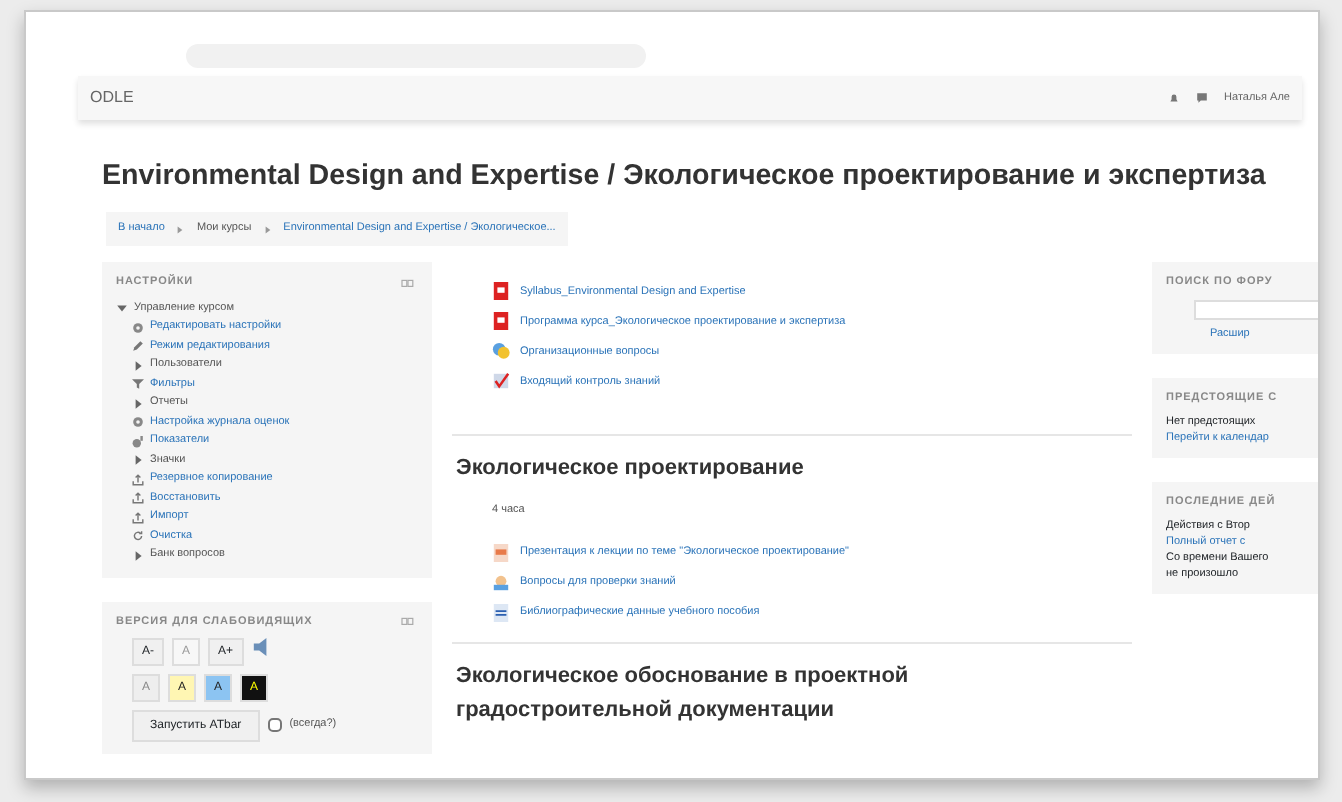 Image resolution: width=1342 pixels, height=802 pixels. I want to click on search-field, so click(1256, 309).